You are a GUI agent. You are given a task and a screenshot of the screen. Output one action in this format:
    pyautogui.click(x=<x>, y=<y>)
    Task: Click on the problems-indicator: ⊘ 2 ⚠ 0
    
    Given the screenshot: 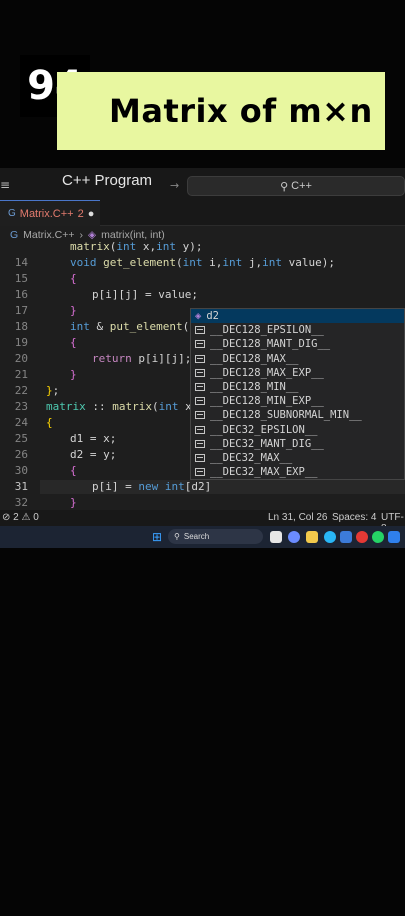 What is the action you would take?
    pyautogui.click(x=20, y=517)
    